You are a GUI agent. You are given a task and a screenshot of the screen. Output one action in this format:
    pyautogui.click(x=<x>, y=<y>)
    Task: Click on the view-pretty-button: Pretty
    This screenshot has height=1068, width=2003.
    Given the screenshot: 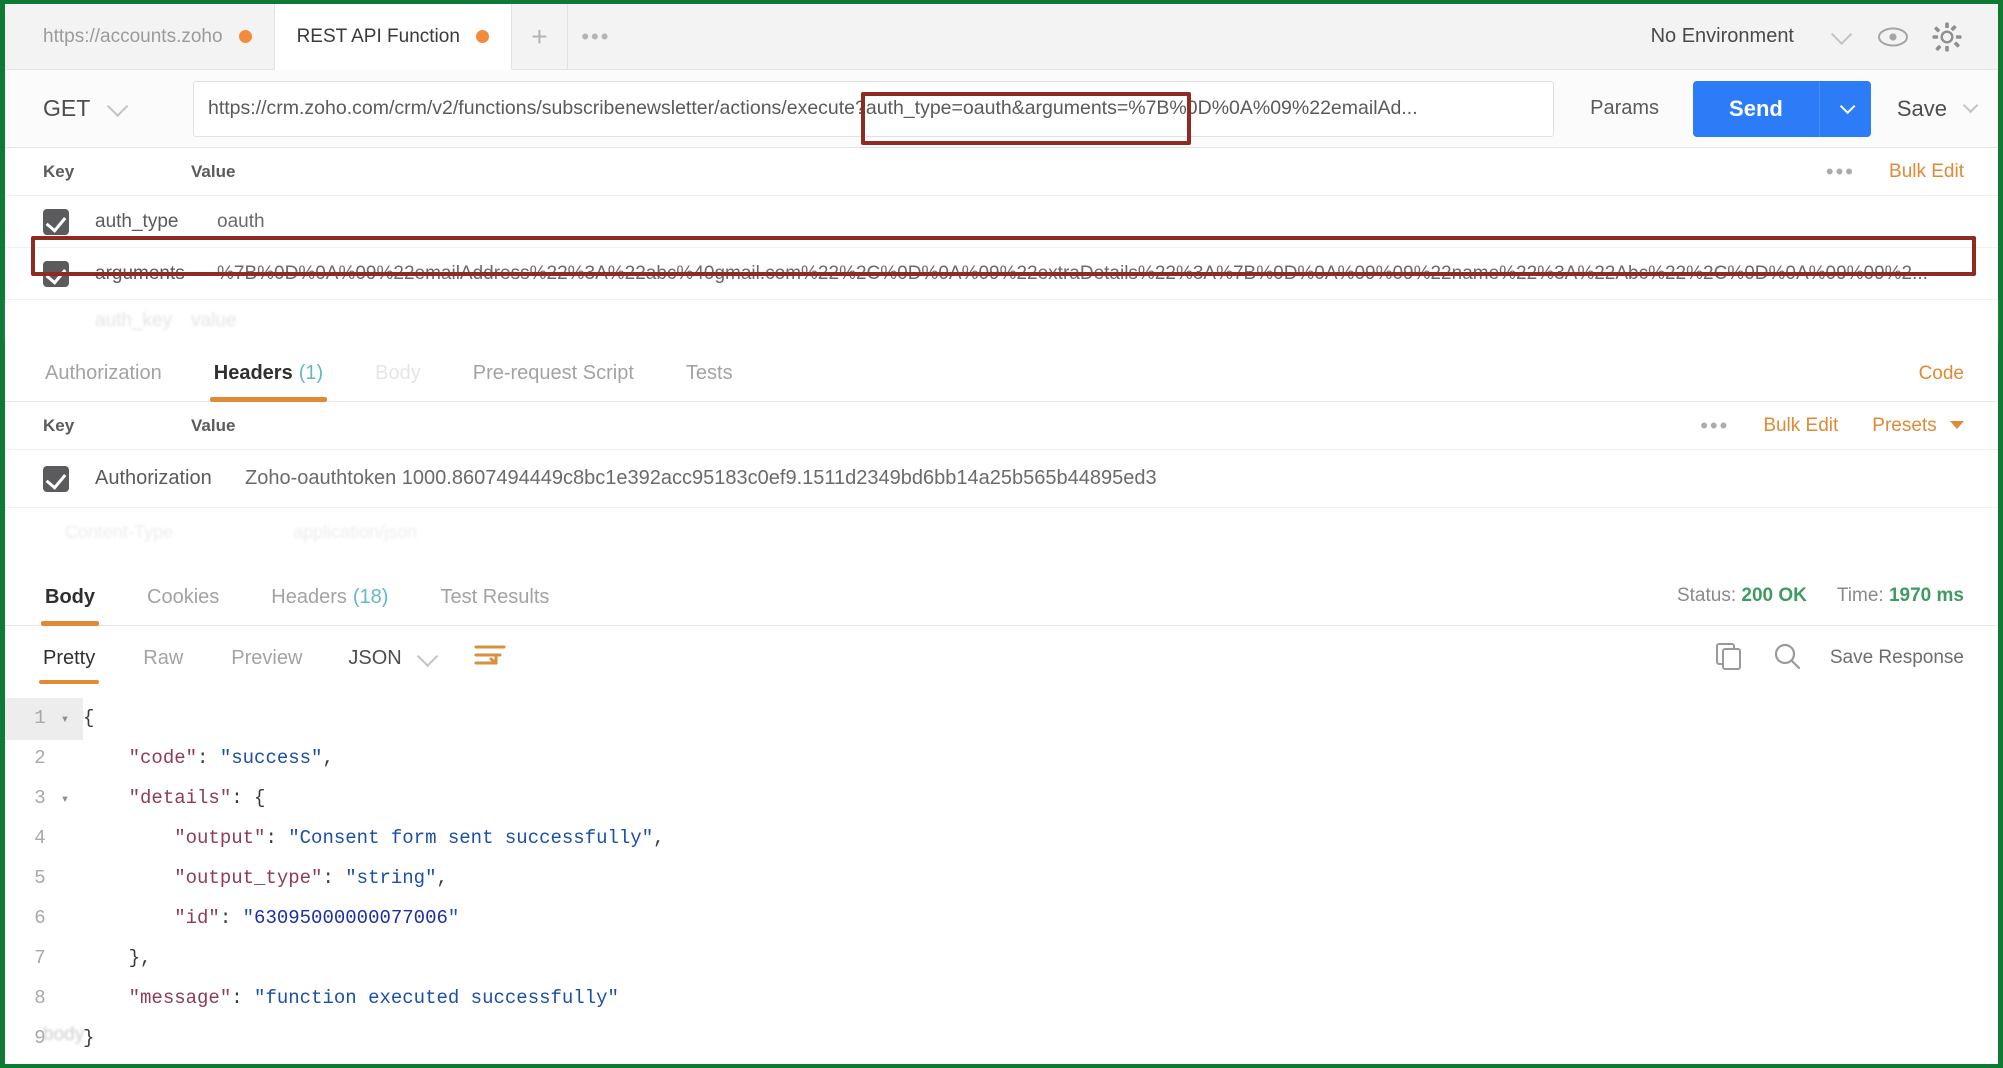 What is the action you would take?
    pyautogui.click(x=69, y=665)
    